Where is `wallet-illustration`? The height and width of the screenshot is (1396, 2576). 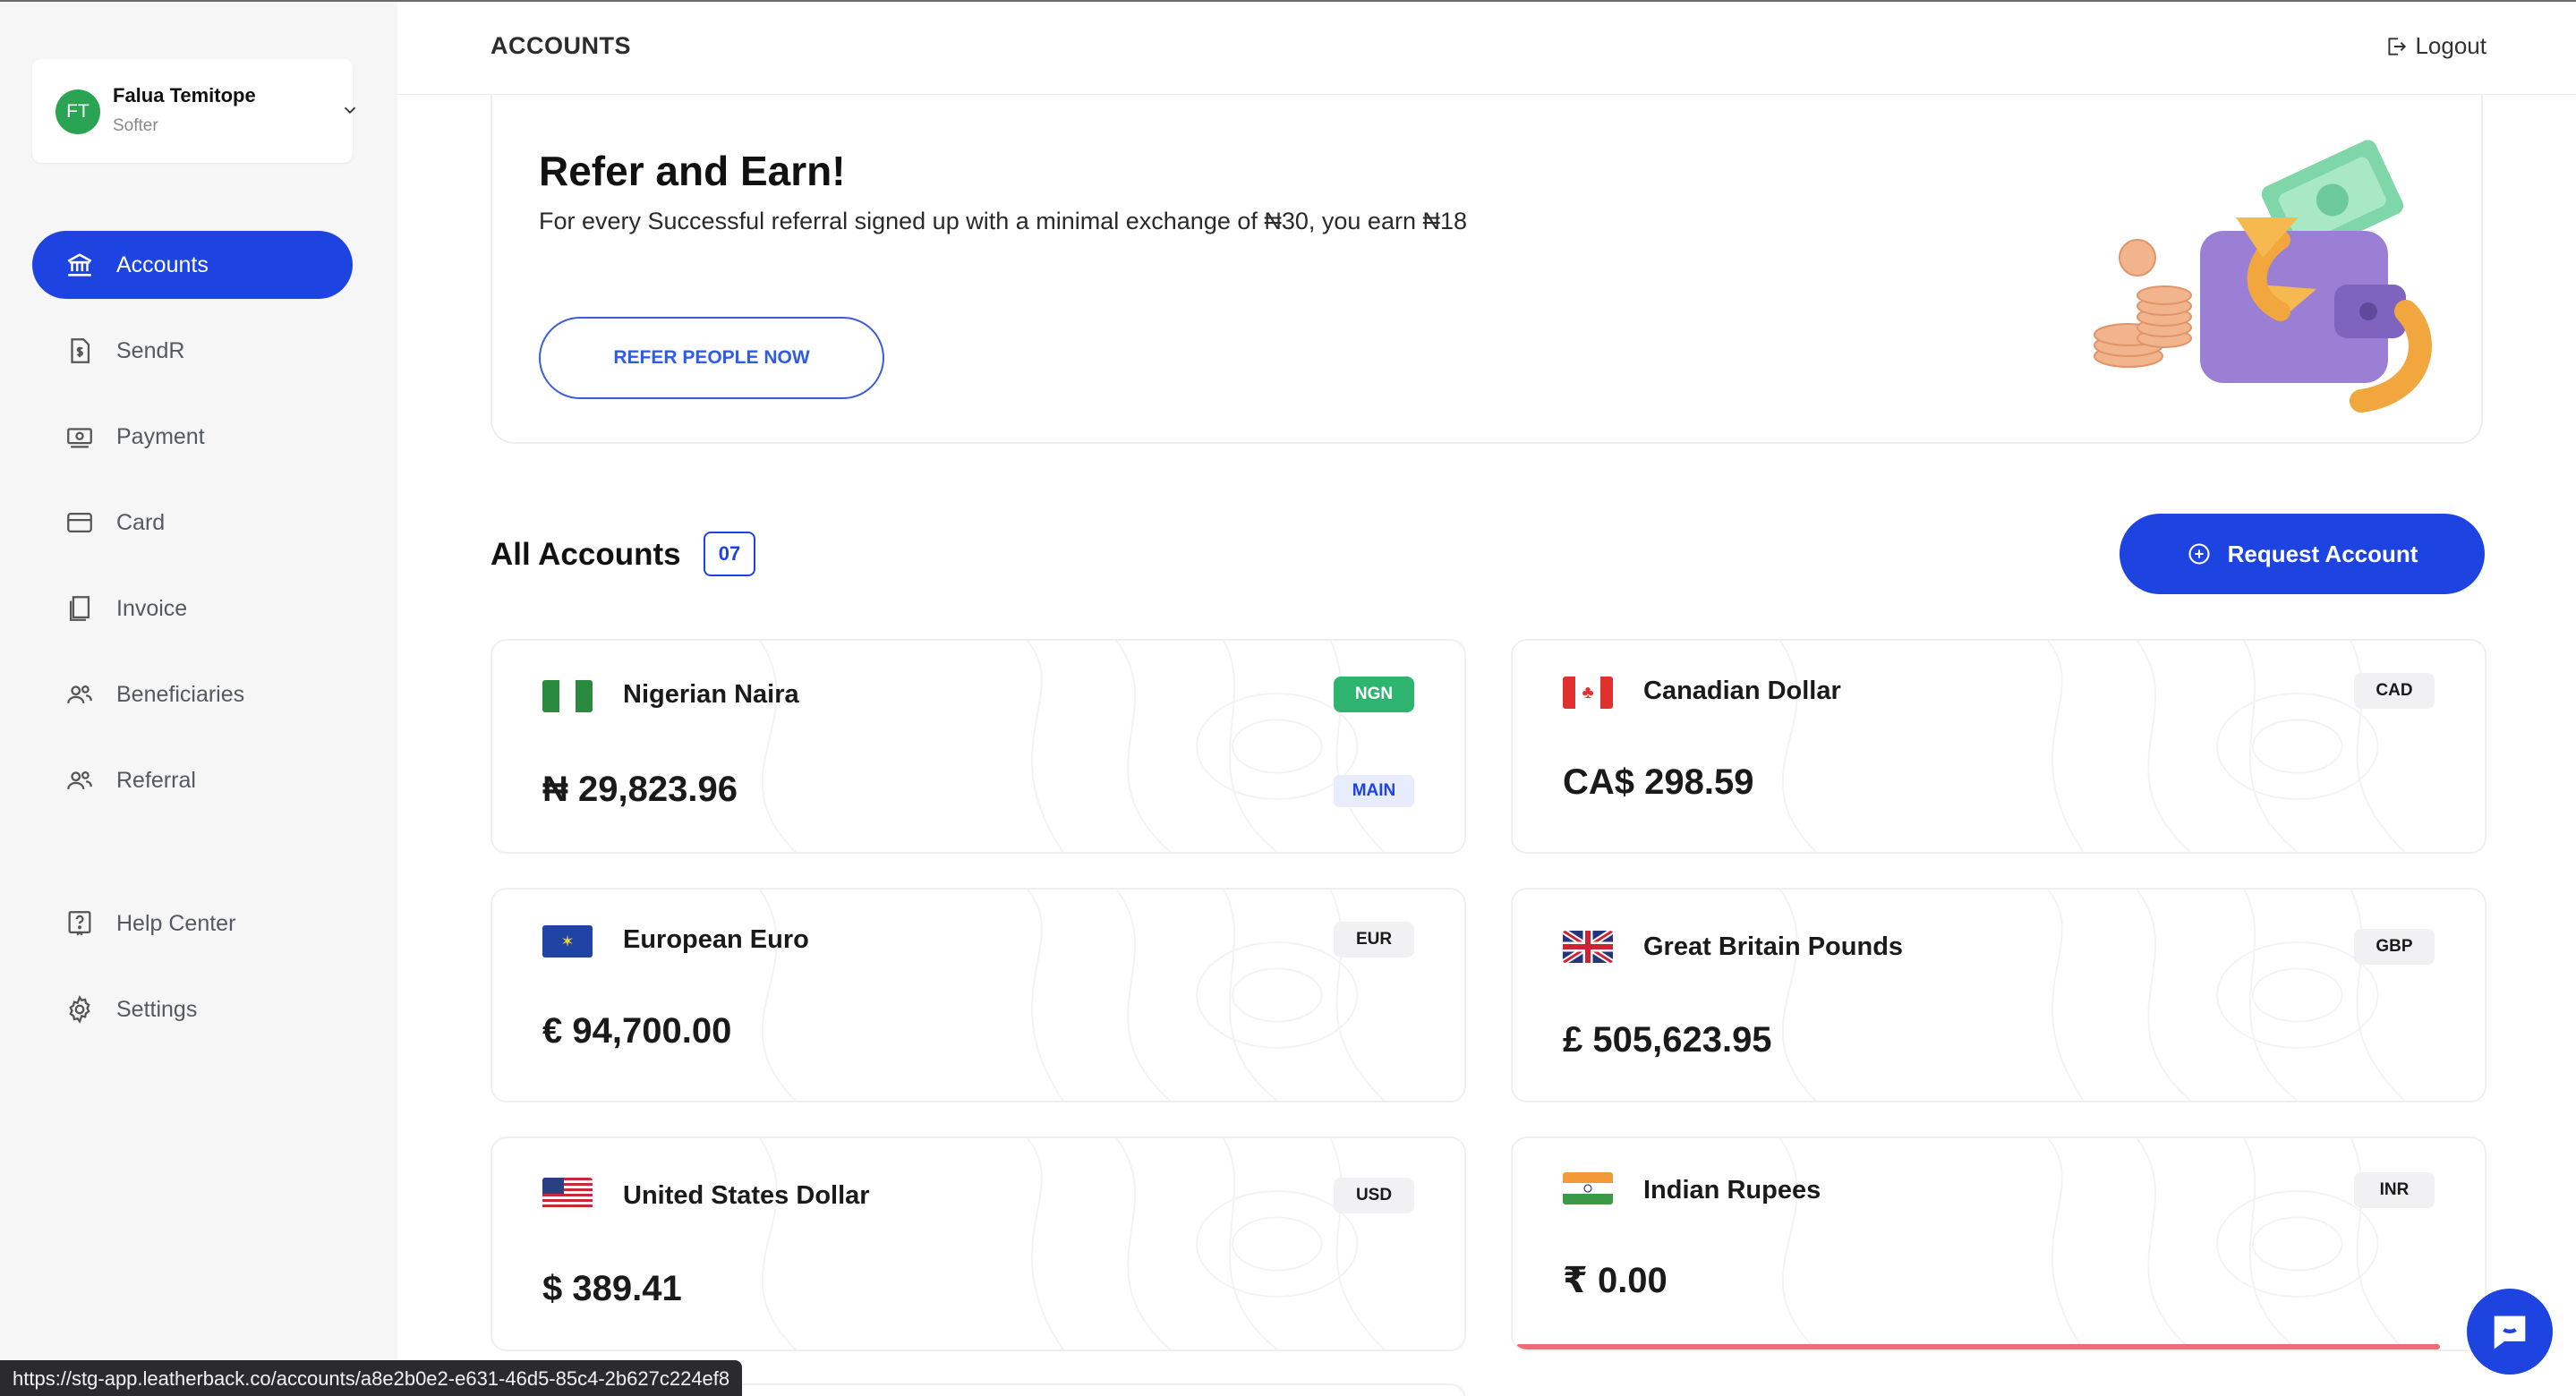 wallet-illustration is located at coordinates (2263, 277).